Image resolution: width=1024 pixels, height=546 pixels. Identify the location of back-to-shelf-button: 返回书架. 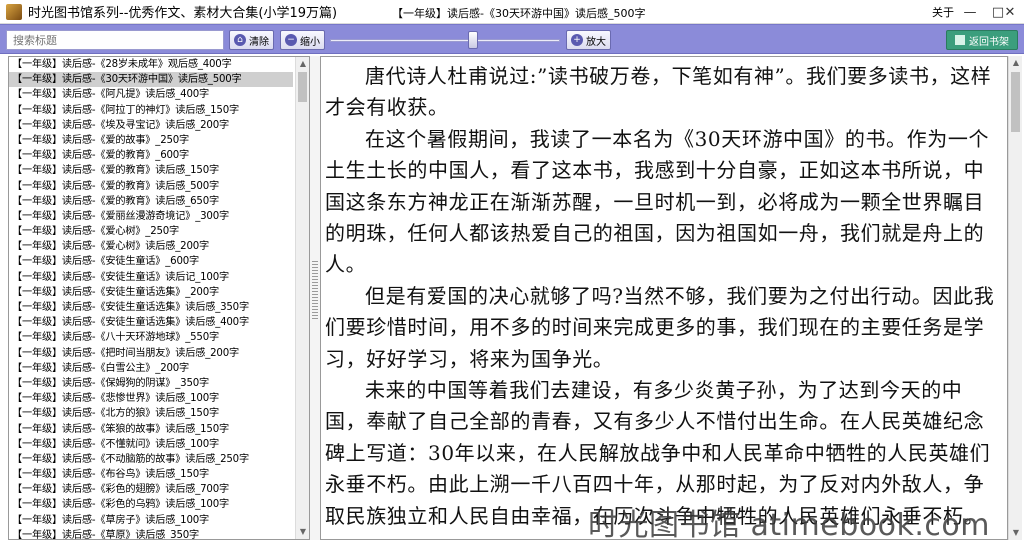
(982, 40).